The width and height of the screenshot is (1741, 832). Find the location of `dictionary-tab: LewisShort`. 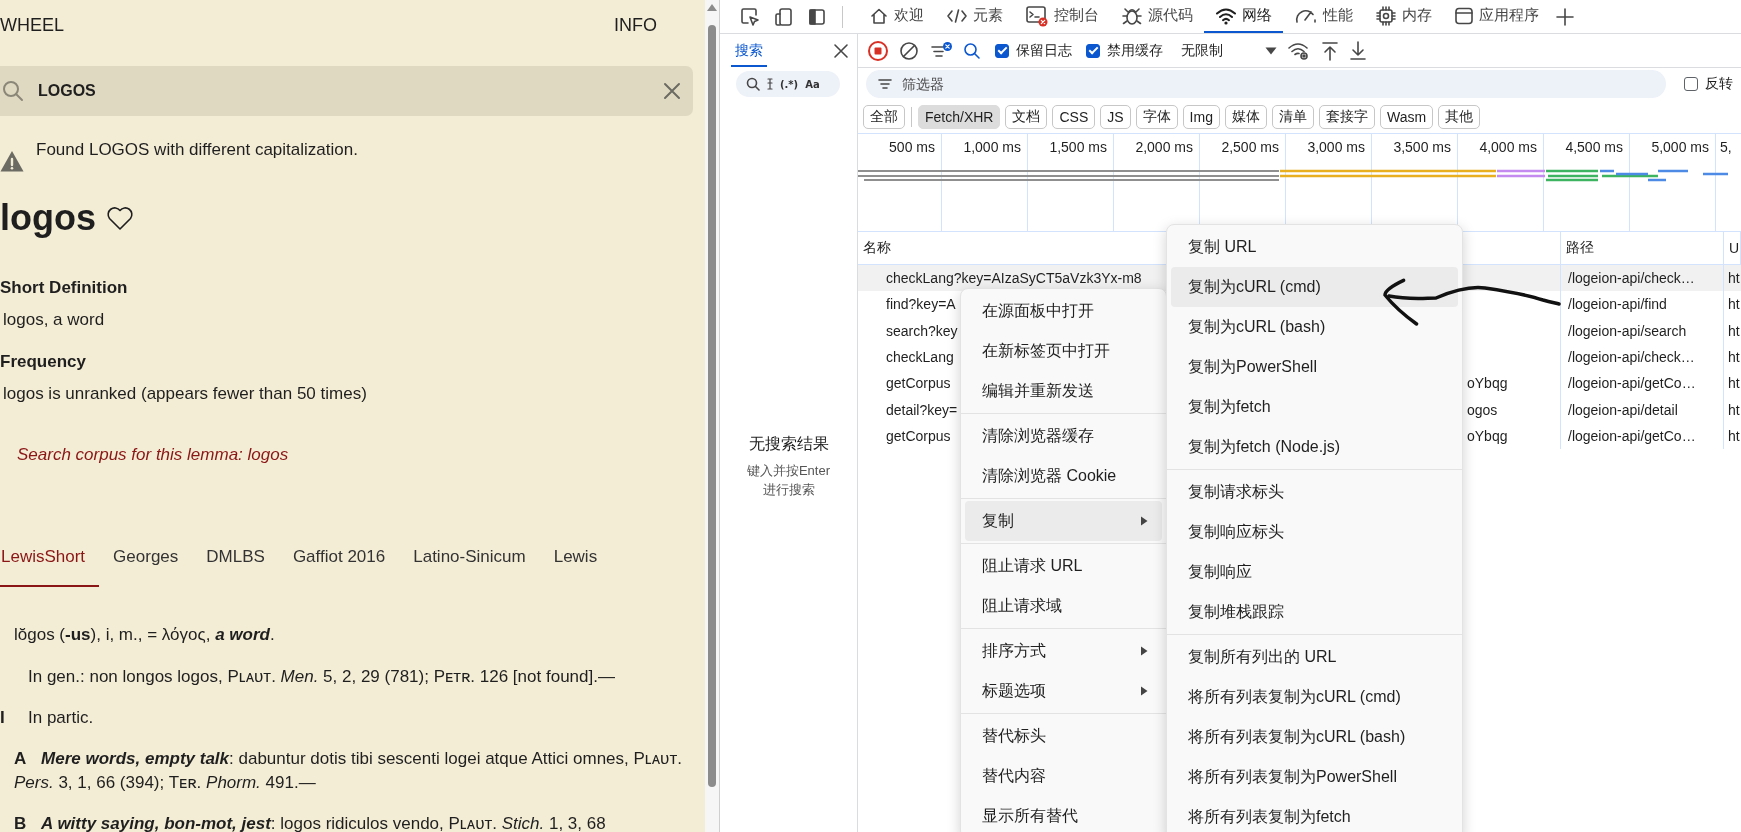

dictionary-tab: LewisShort is located at coordinates (50, 566).